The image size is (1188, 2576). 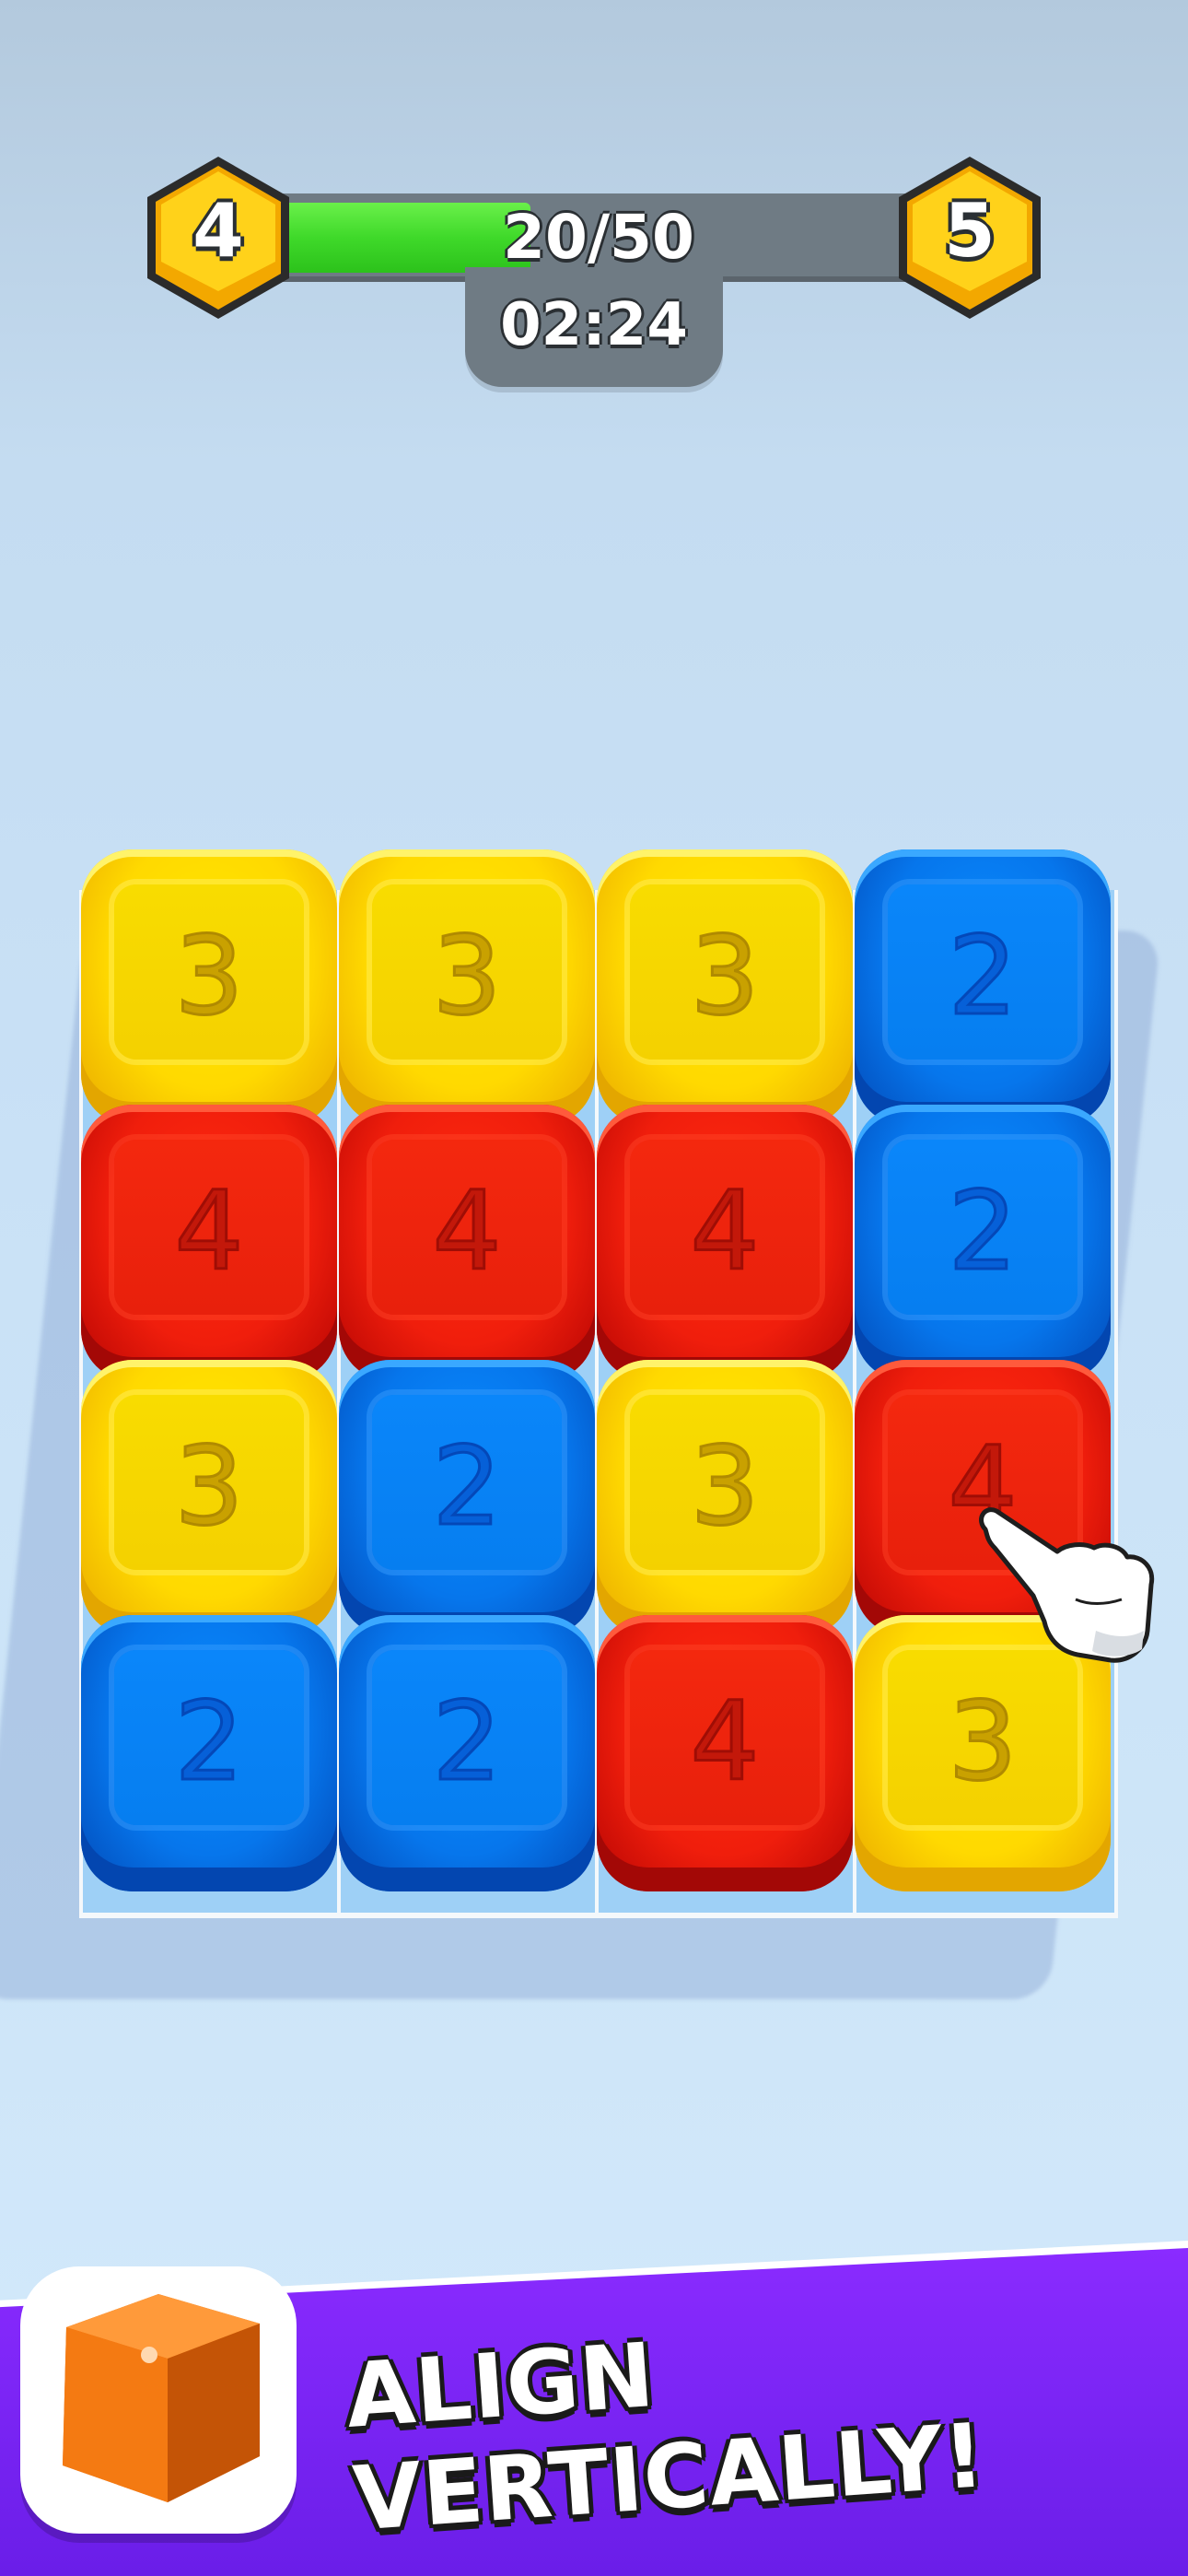 I want to click on timer-panel: 02:24, so click(x=594, y=327).